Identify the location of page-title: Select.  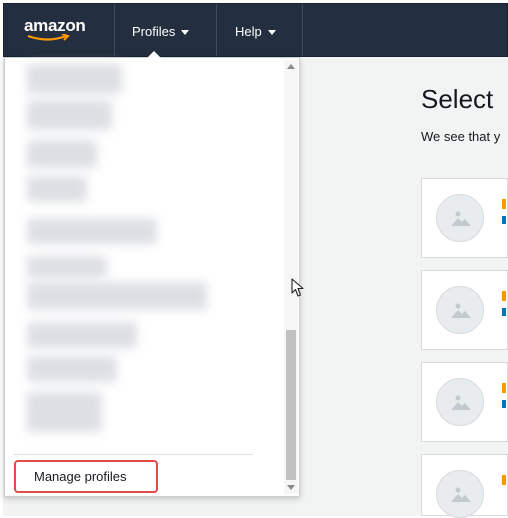
(457, 99).